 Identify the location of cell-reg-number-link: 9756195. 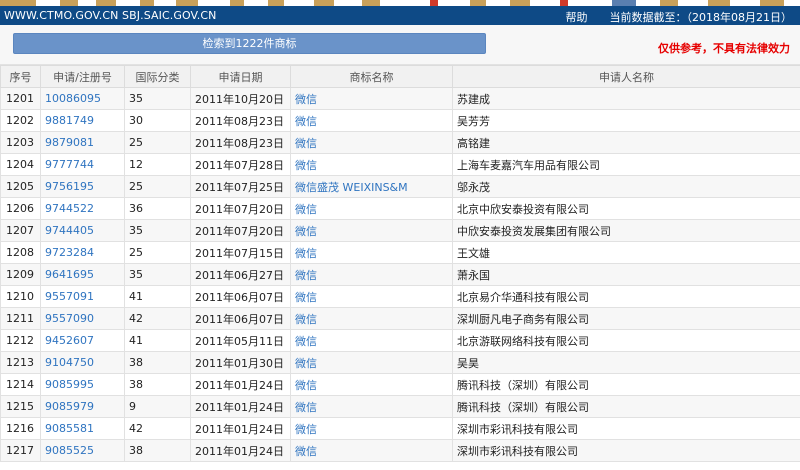
(82, 186).